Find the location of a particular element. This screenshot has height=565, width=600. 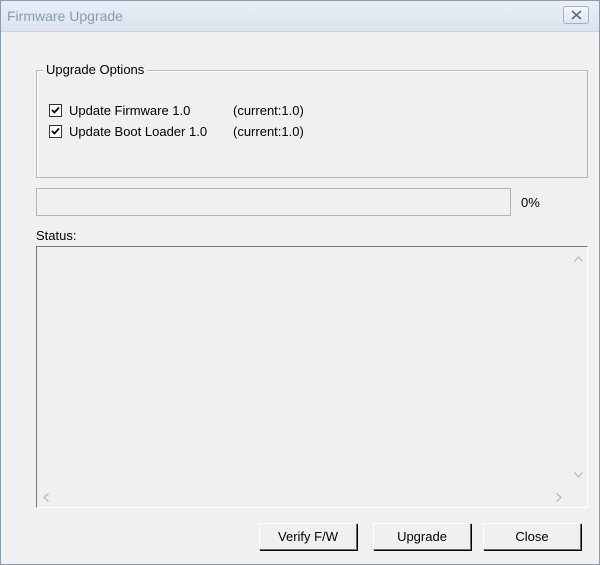

window-close-button is located at coordinates (576, 15).